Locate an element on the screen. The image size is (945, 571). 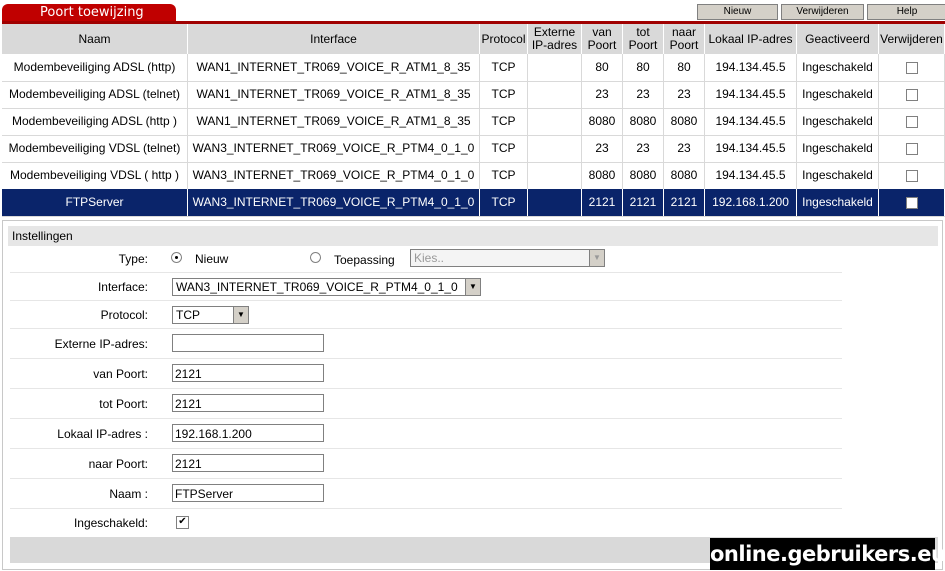
cell-from-port: 23 is located at coordinates (602, 94).